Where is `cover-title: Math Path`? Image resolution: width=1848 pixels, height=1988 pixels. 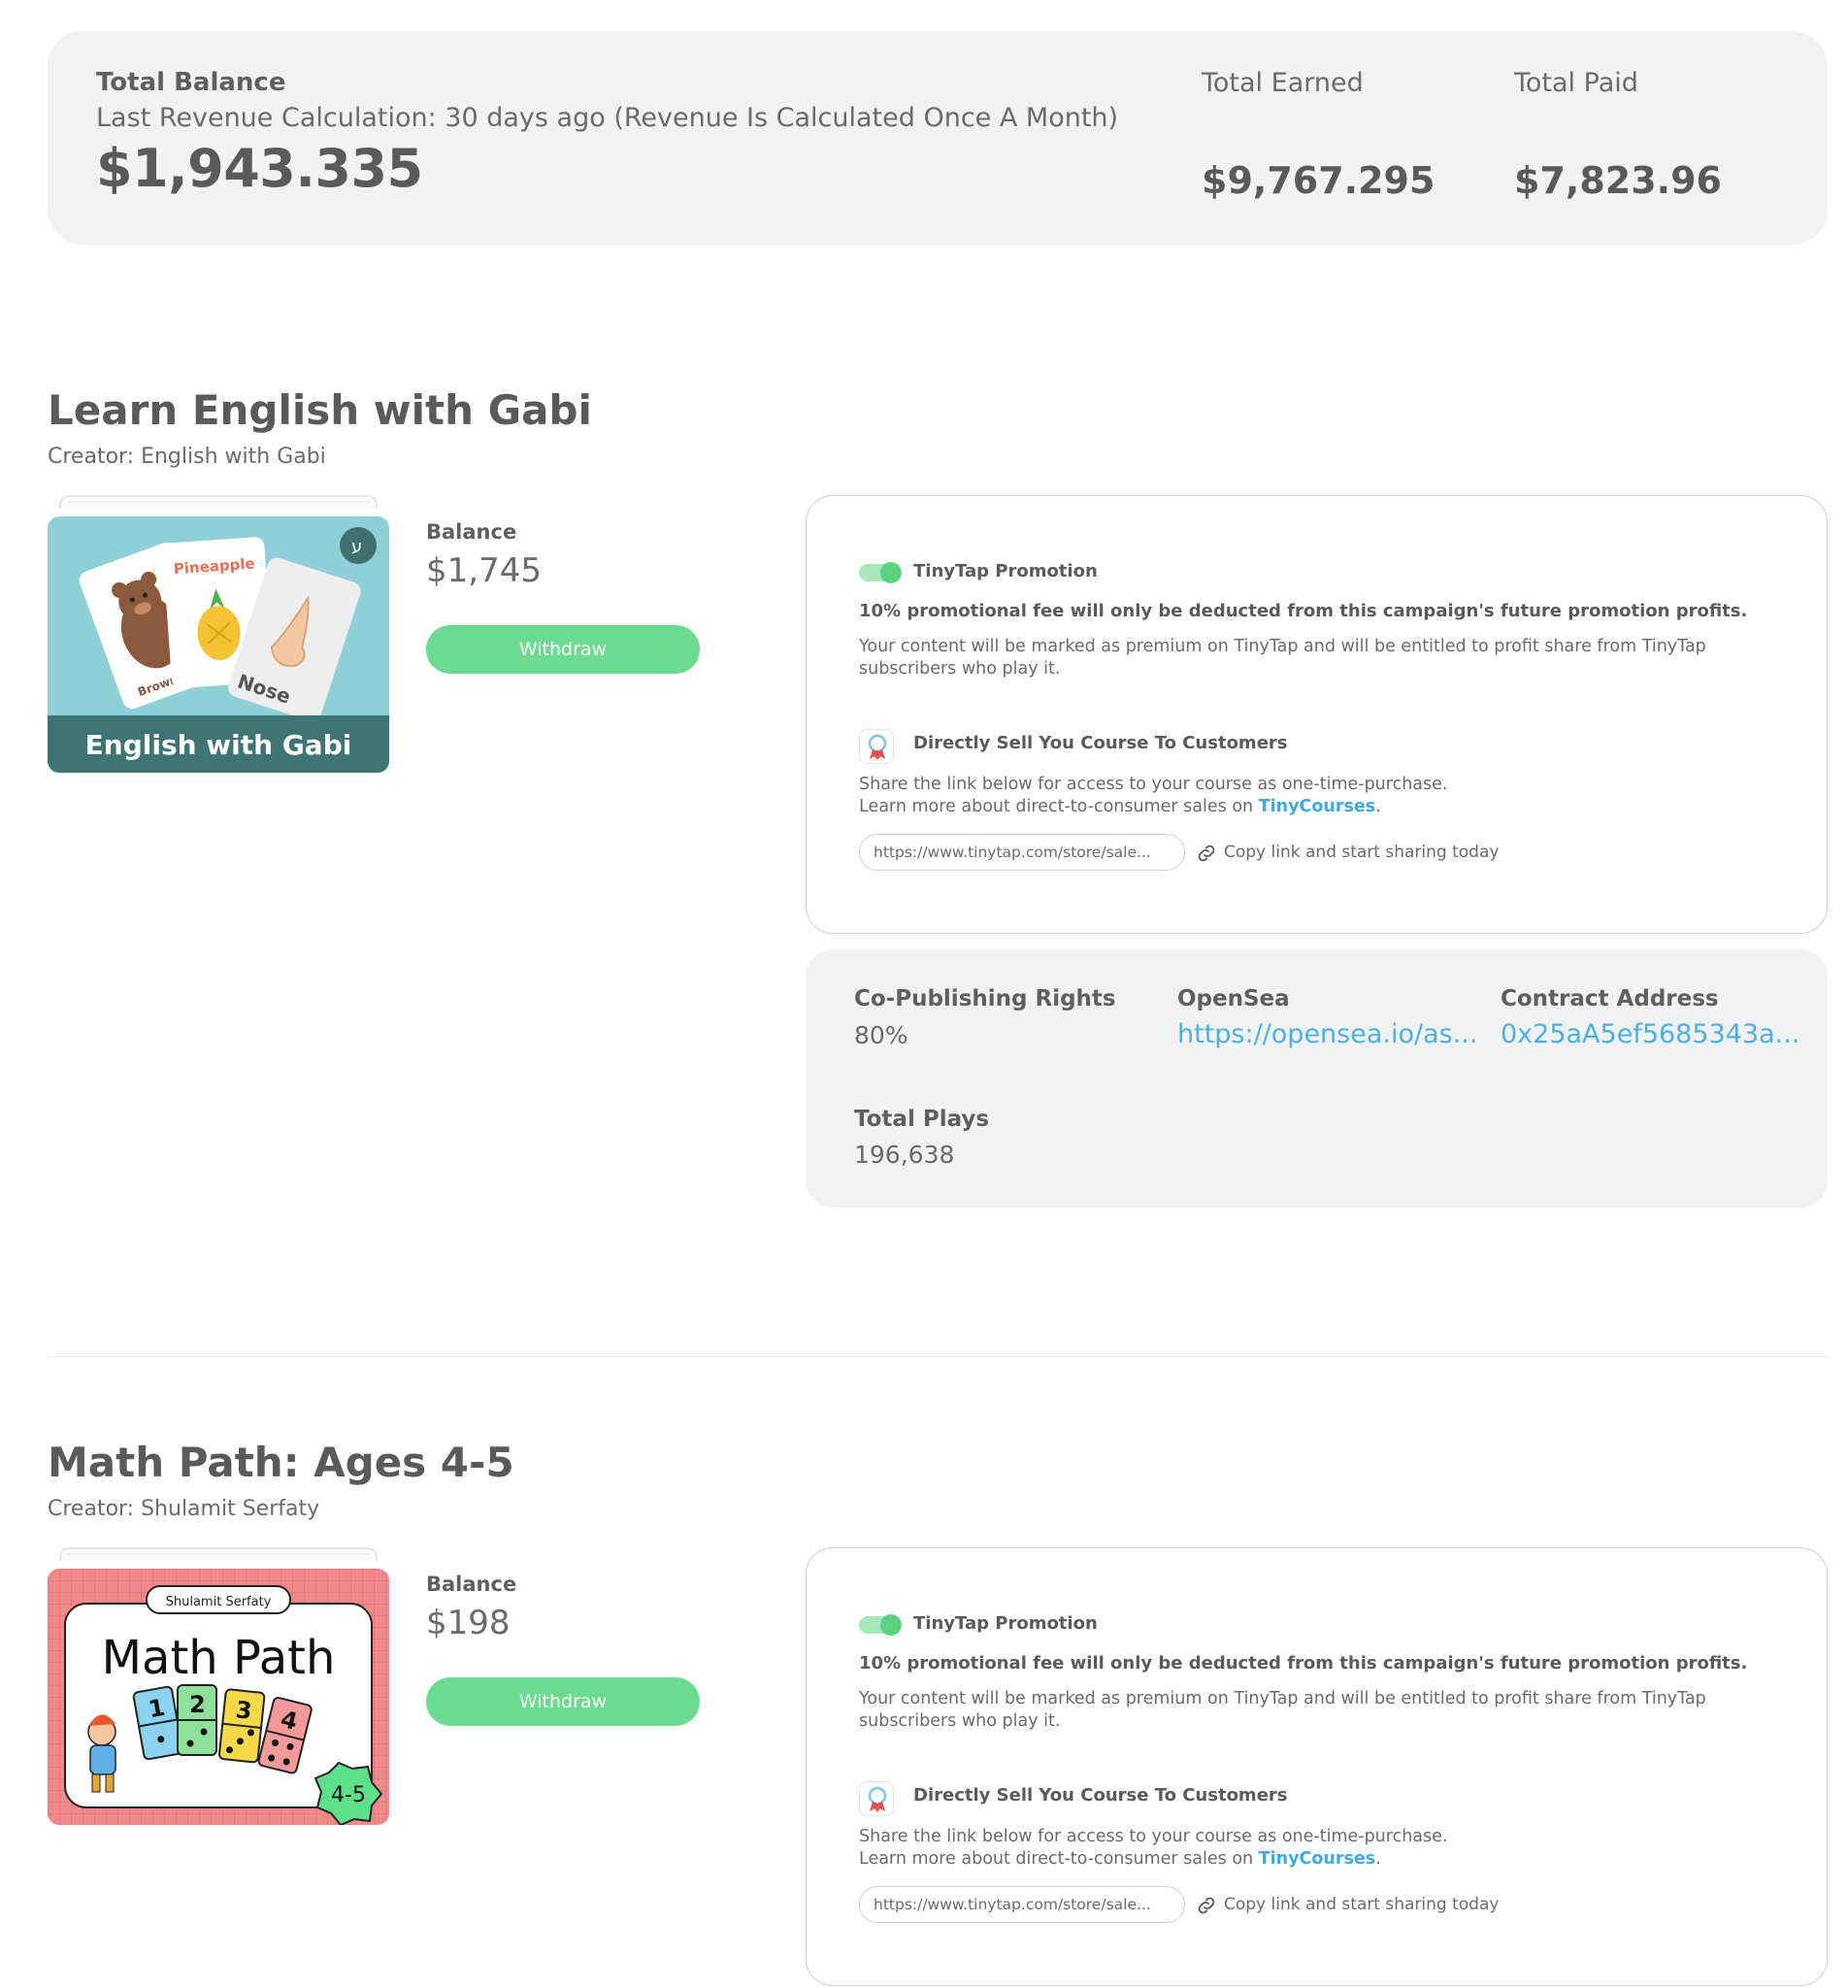 cover-title: Math Path is located at coordinates (219, 1658).